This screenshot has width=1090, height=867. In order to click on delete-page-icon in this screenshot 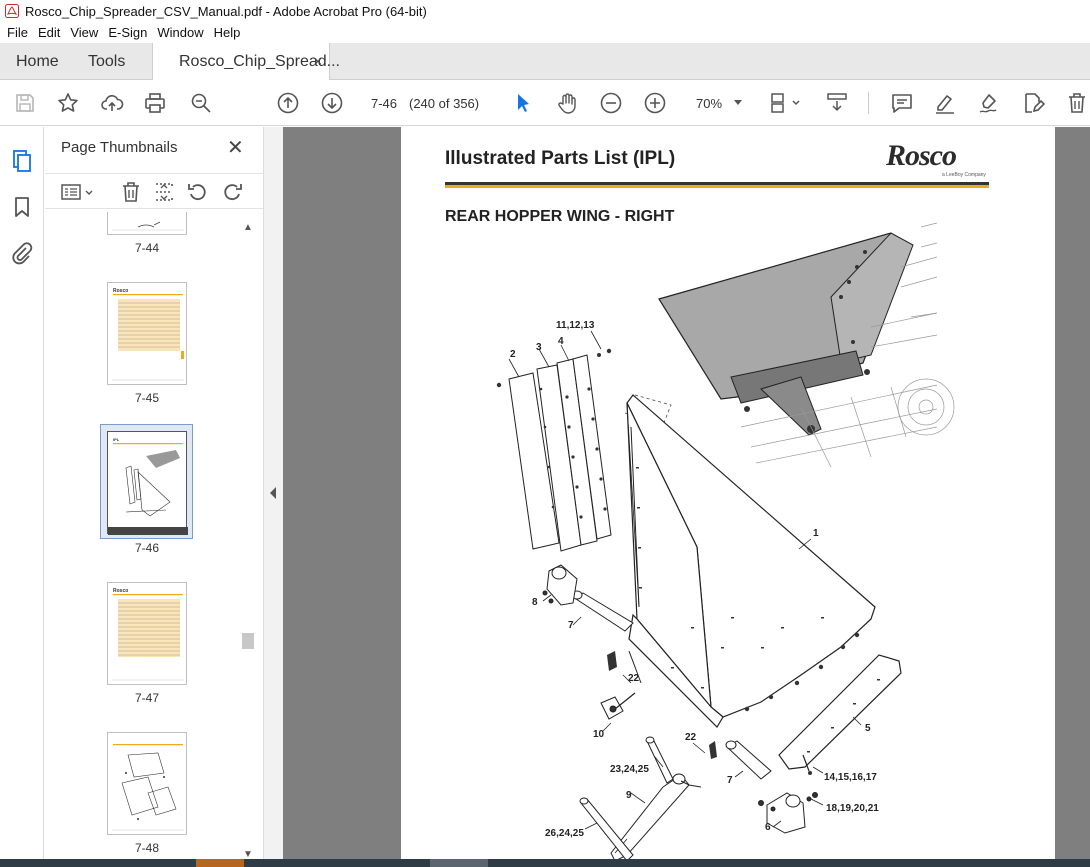, I will do `click(131, 192)`.